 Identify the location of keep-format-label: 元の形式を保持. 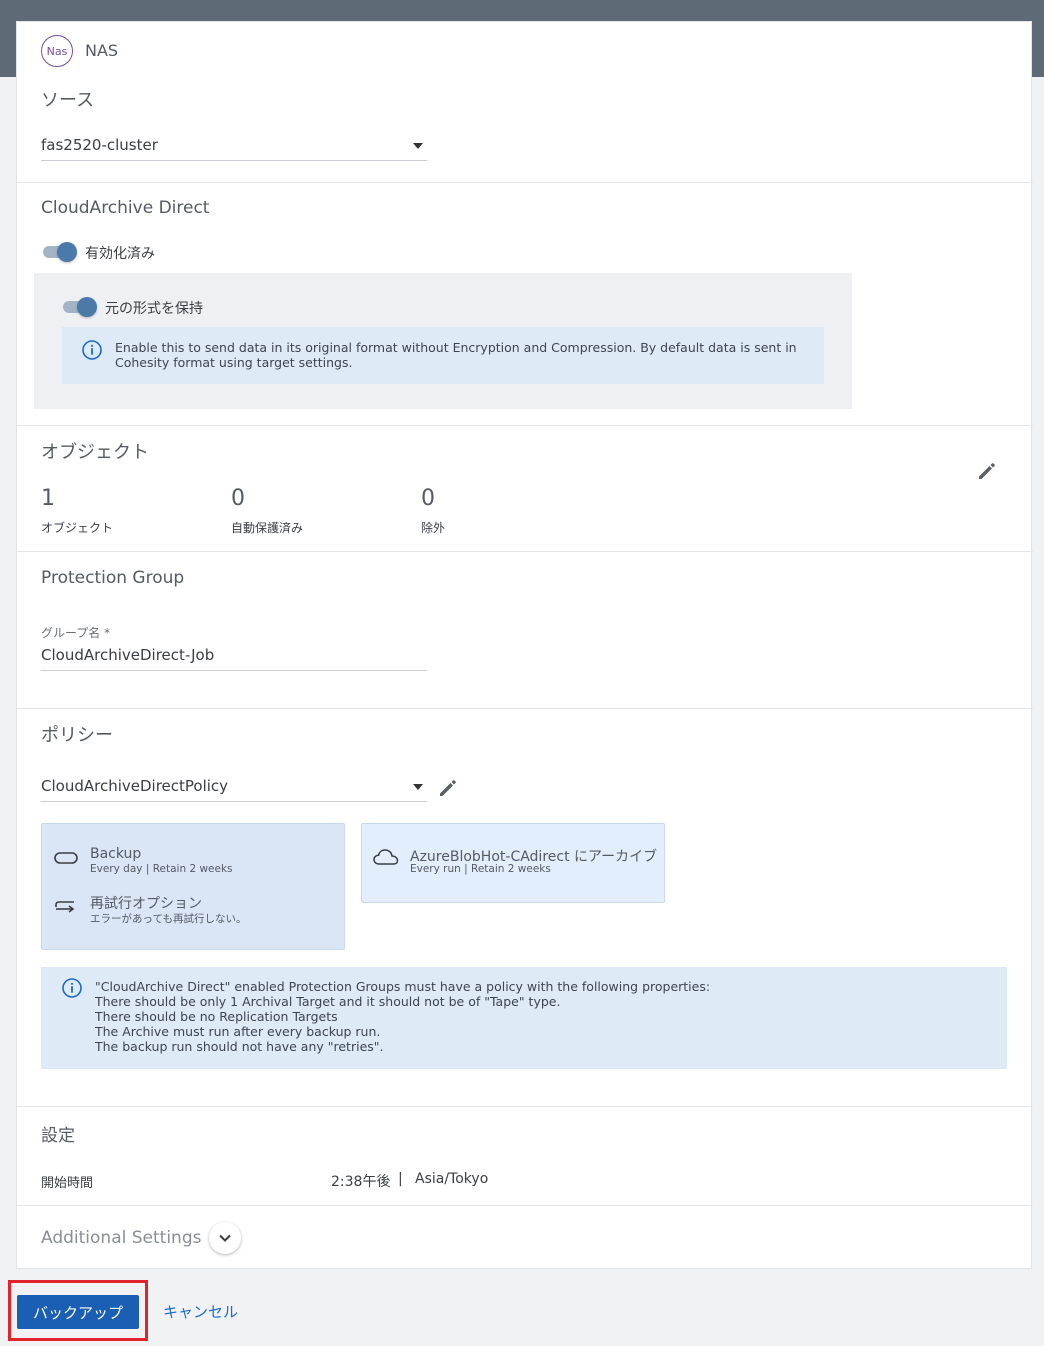
(154, 309).